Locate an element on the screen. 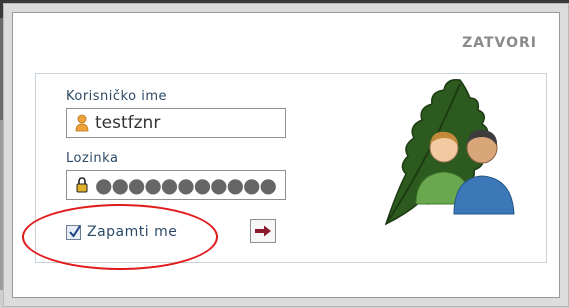 This screenshot has height=308, width=569. password-label: Lozinka is located at coordinates (92, 158).